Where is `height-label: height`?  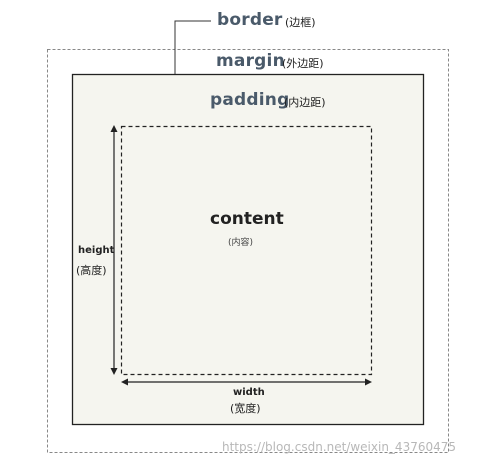
height-label: height is located at coordinates (96, 250).